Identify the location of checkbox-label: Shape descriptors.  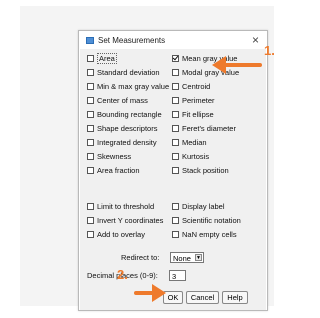
(127, 128).